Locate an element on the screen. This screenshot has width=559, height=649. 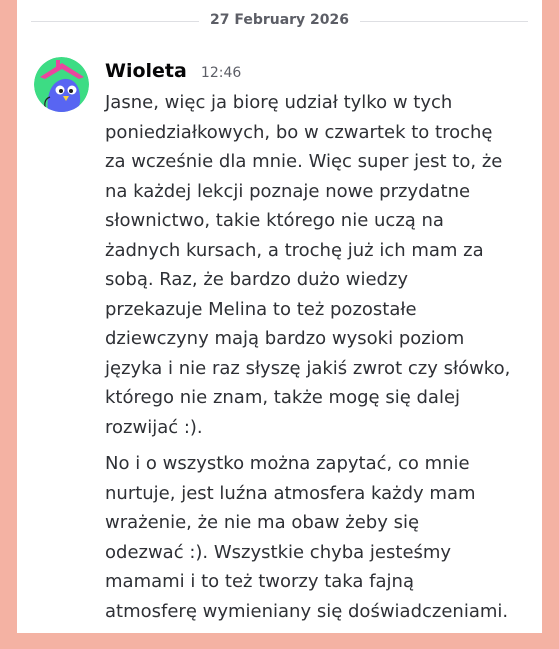
avatar is located at coordinates (61, 84).